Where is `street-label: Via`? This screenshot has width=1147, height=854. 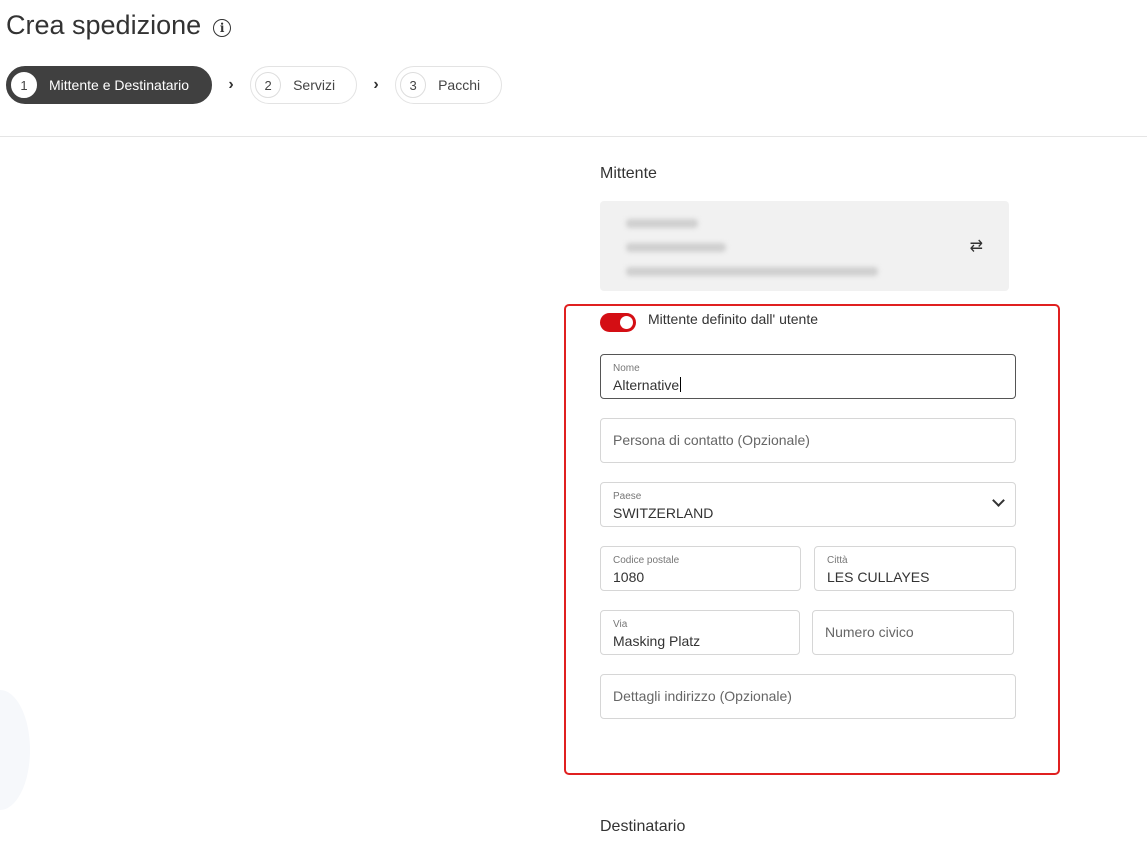
street-label: Via is located at coordinates (620, 624).